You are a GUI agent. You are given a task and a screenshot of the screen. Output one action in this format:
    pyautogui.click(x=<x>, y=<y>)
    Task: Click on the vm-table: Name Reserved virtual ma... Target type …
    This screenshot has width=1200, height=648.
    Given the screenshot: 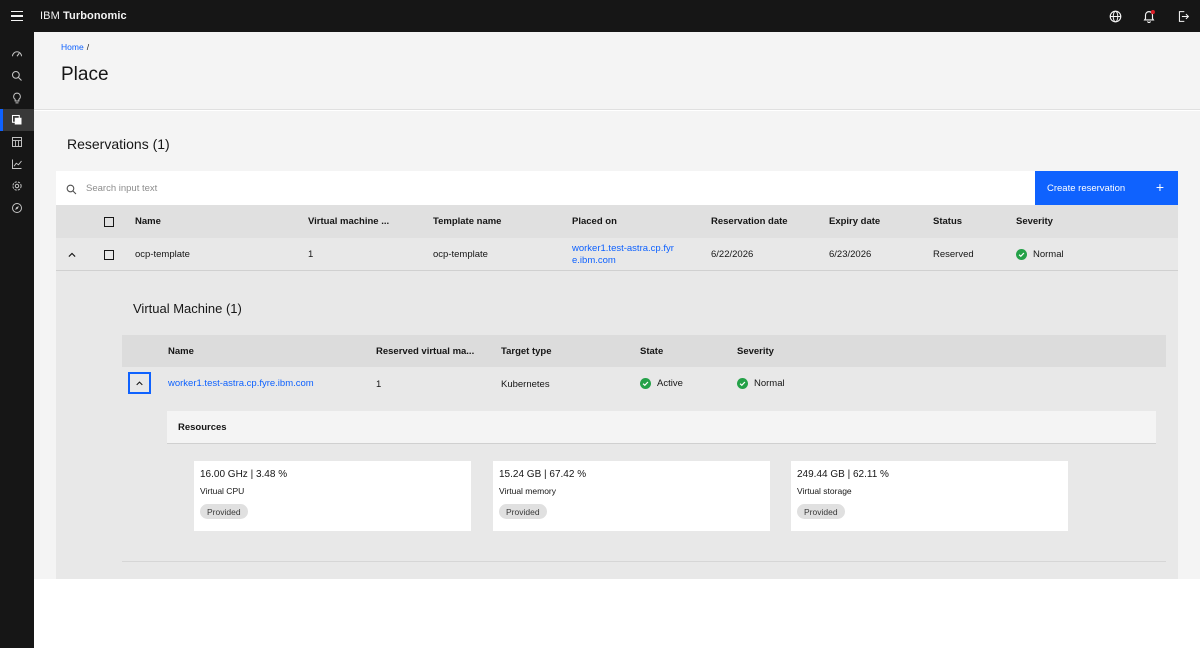 What is the action you would take?
    pyautogui.click(x=644, y=368)
    